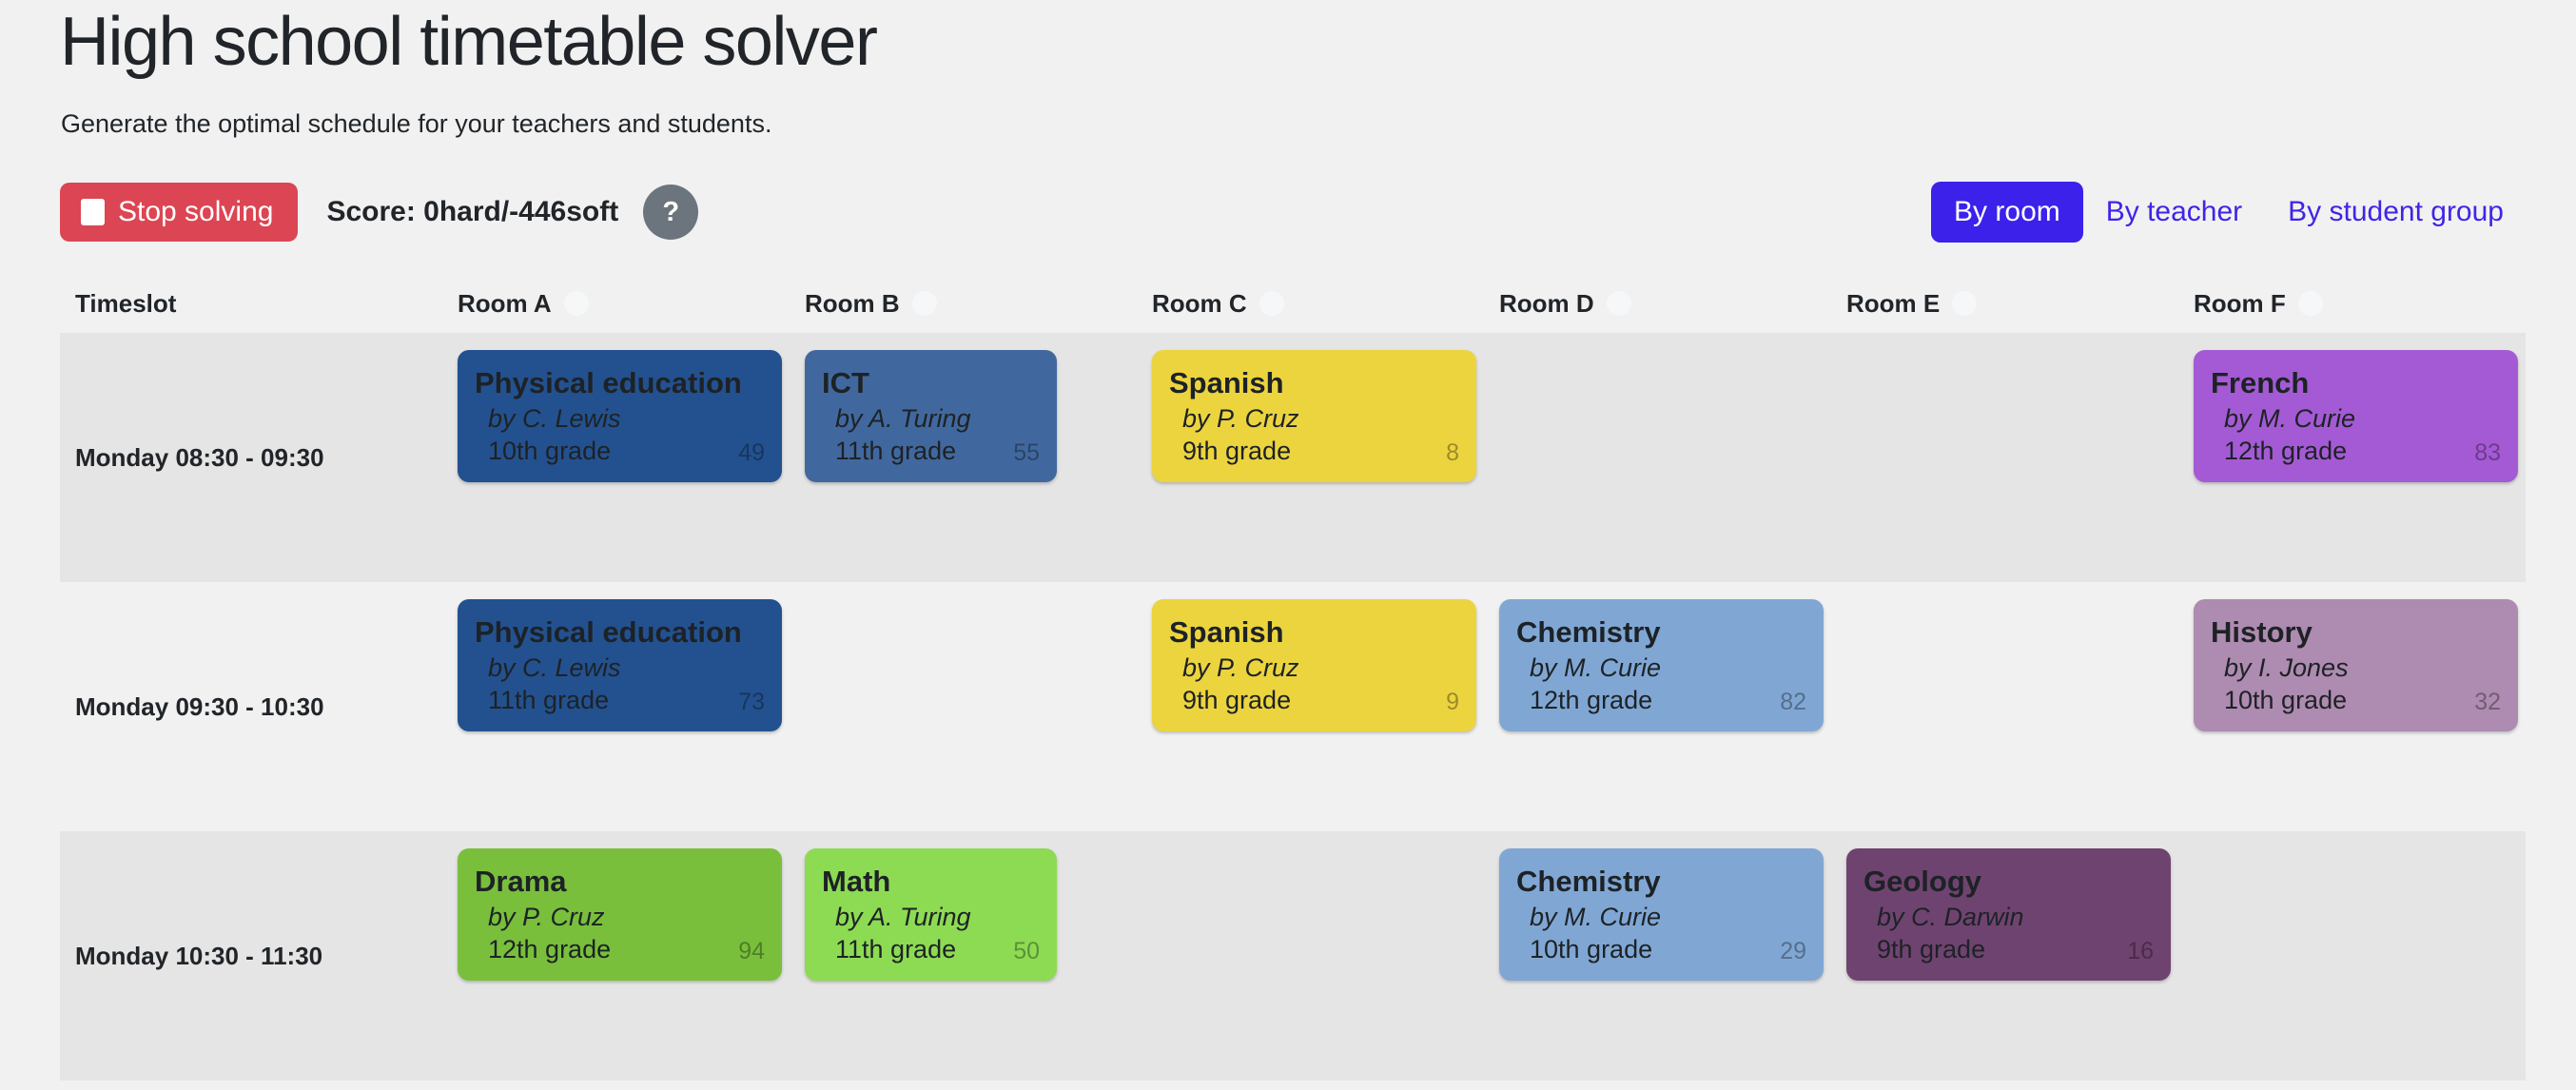  What do you see at coordinates (2356, 452) in the screenshot?
I see `lesson-footer: 12th grade 83` at bounding box center [2356, 452].